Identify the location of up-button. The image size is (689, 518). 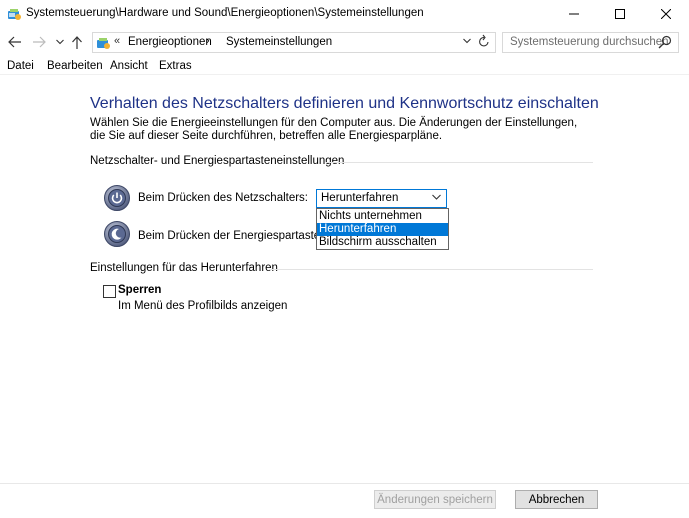
(77, 42).